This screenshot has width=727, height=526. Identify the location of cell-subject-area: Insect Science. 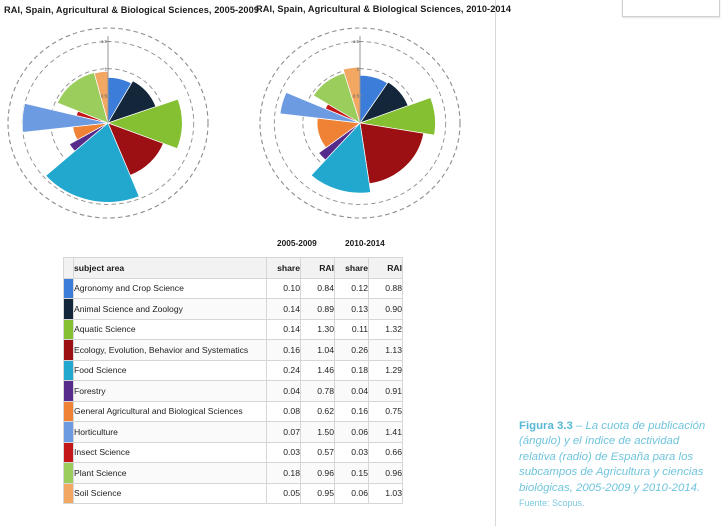
(170, 452).